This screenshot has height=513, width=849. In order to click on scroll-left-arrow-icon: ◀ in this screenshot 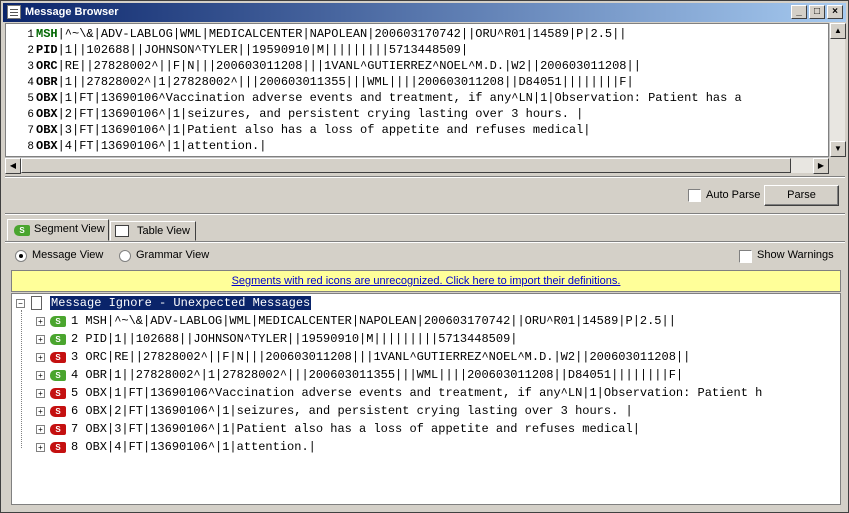, I will do `click(13, 166)`.